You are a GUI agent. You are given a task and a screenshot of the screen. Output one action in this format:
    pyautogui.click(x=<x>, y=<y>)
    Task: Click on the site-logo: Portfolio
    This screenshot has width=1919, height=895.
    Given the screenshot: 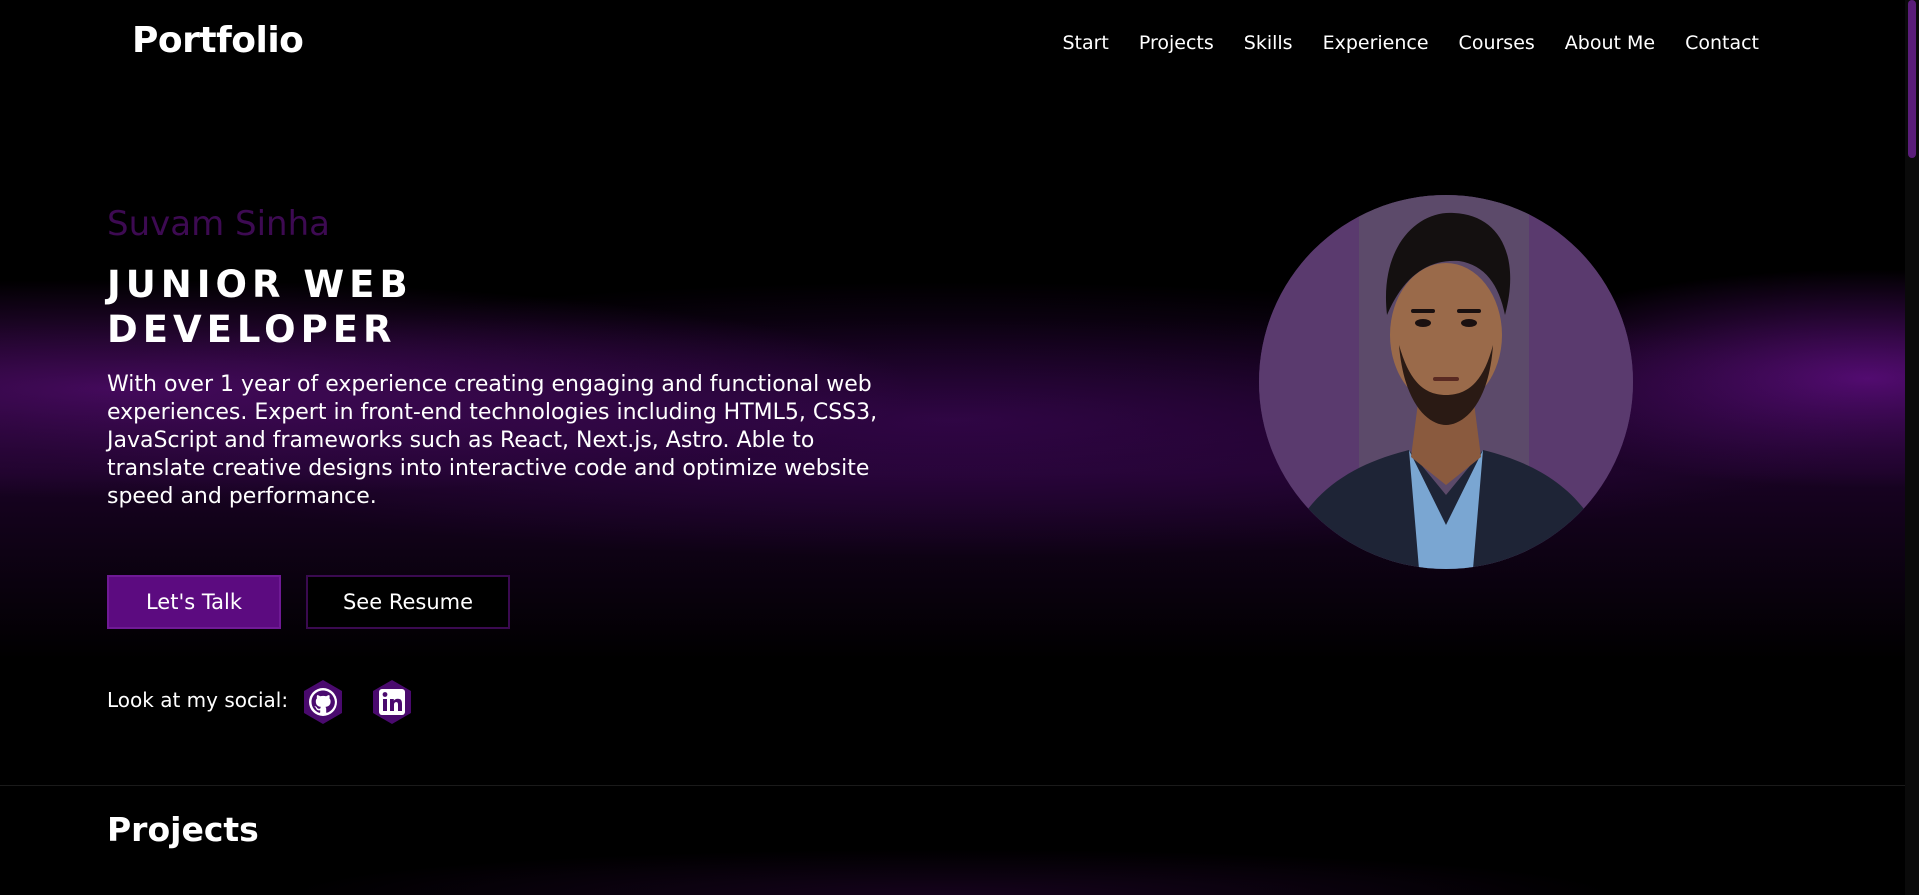 What is the action you would take?
    pyautogui.click(x=218, y=40)
    